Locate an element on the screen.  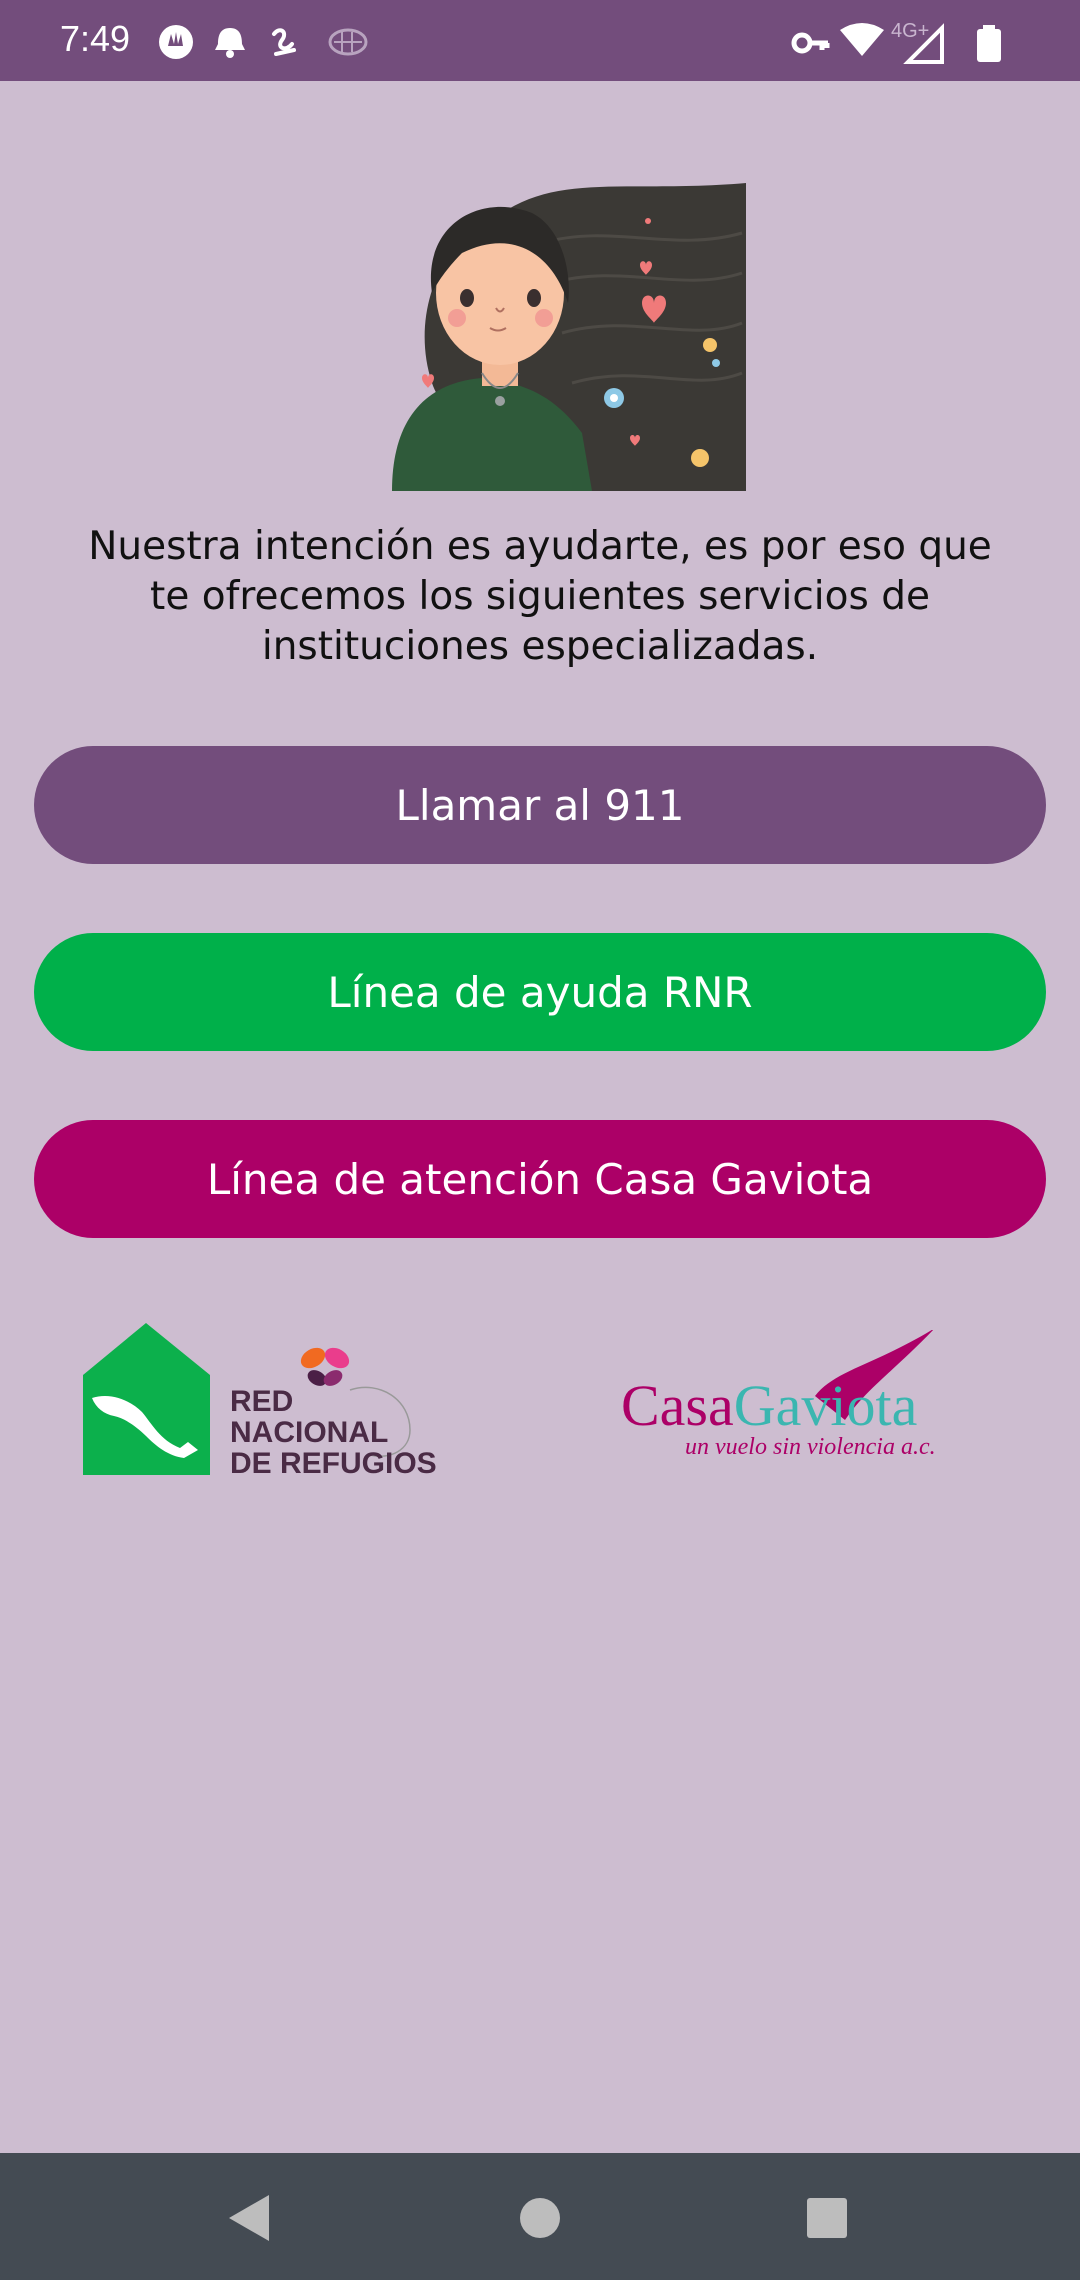
call-911-button: Llamar al 911 is located at coordinates (540, 805).